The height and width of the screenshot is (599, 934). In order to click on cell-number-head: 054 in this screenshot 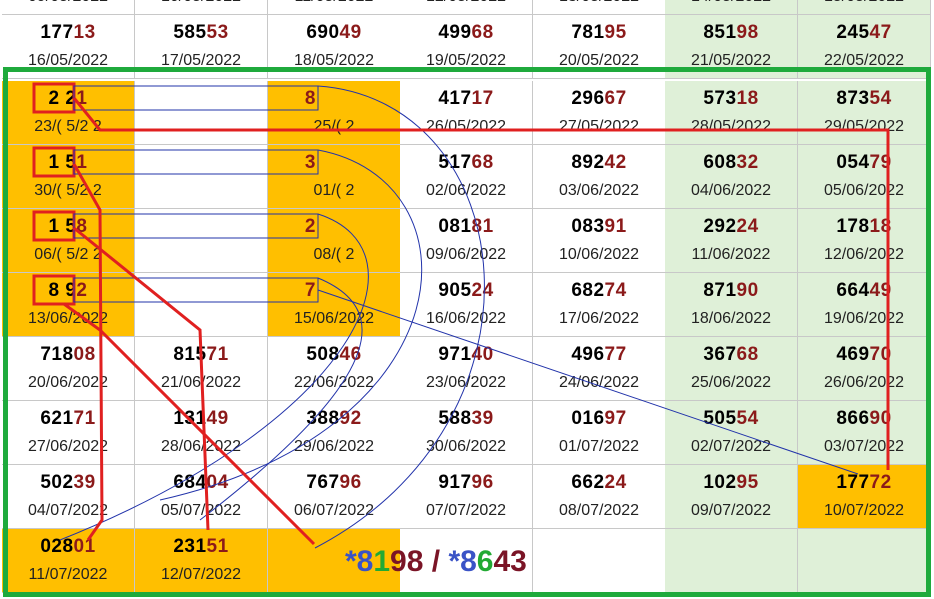, I will do `click(853, 162)`.